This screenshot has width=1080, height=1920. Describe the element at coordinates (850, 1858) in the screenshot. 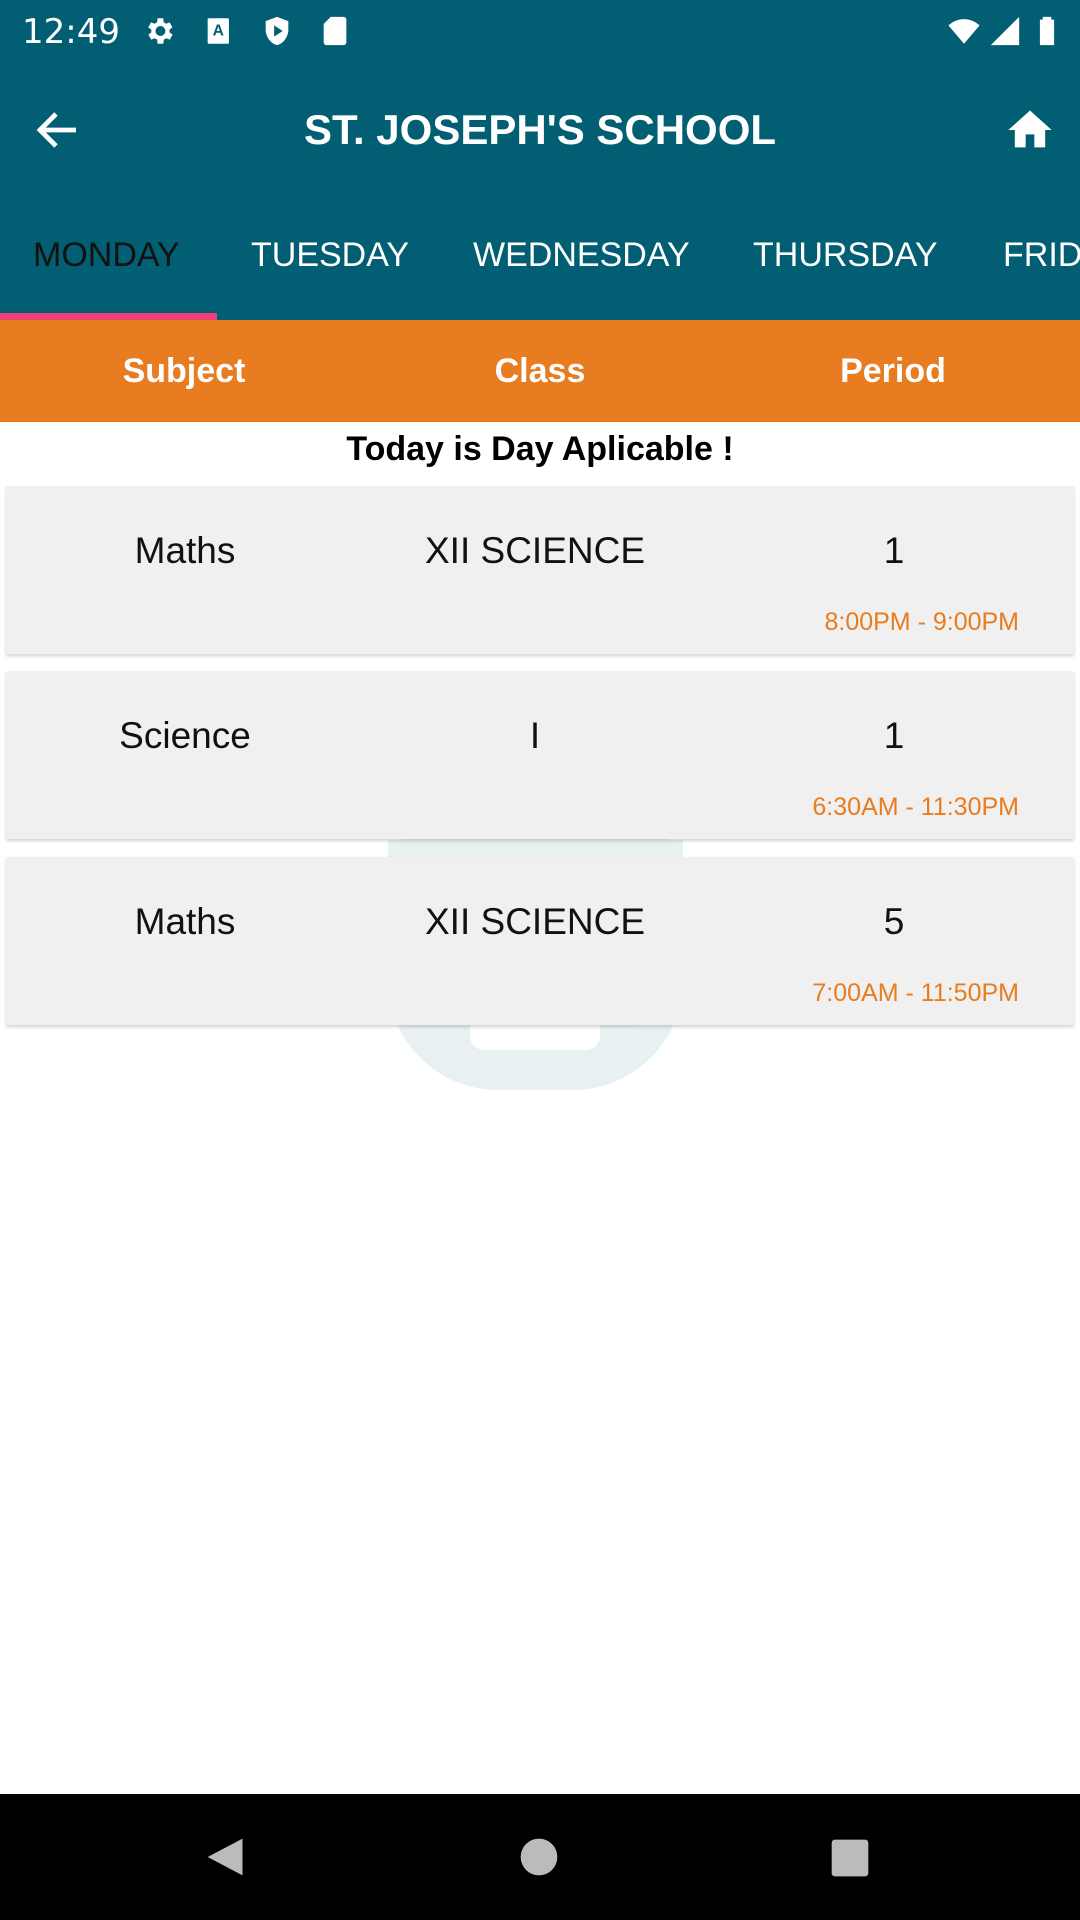

I see `recents-square-icon` at that location.